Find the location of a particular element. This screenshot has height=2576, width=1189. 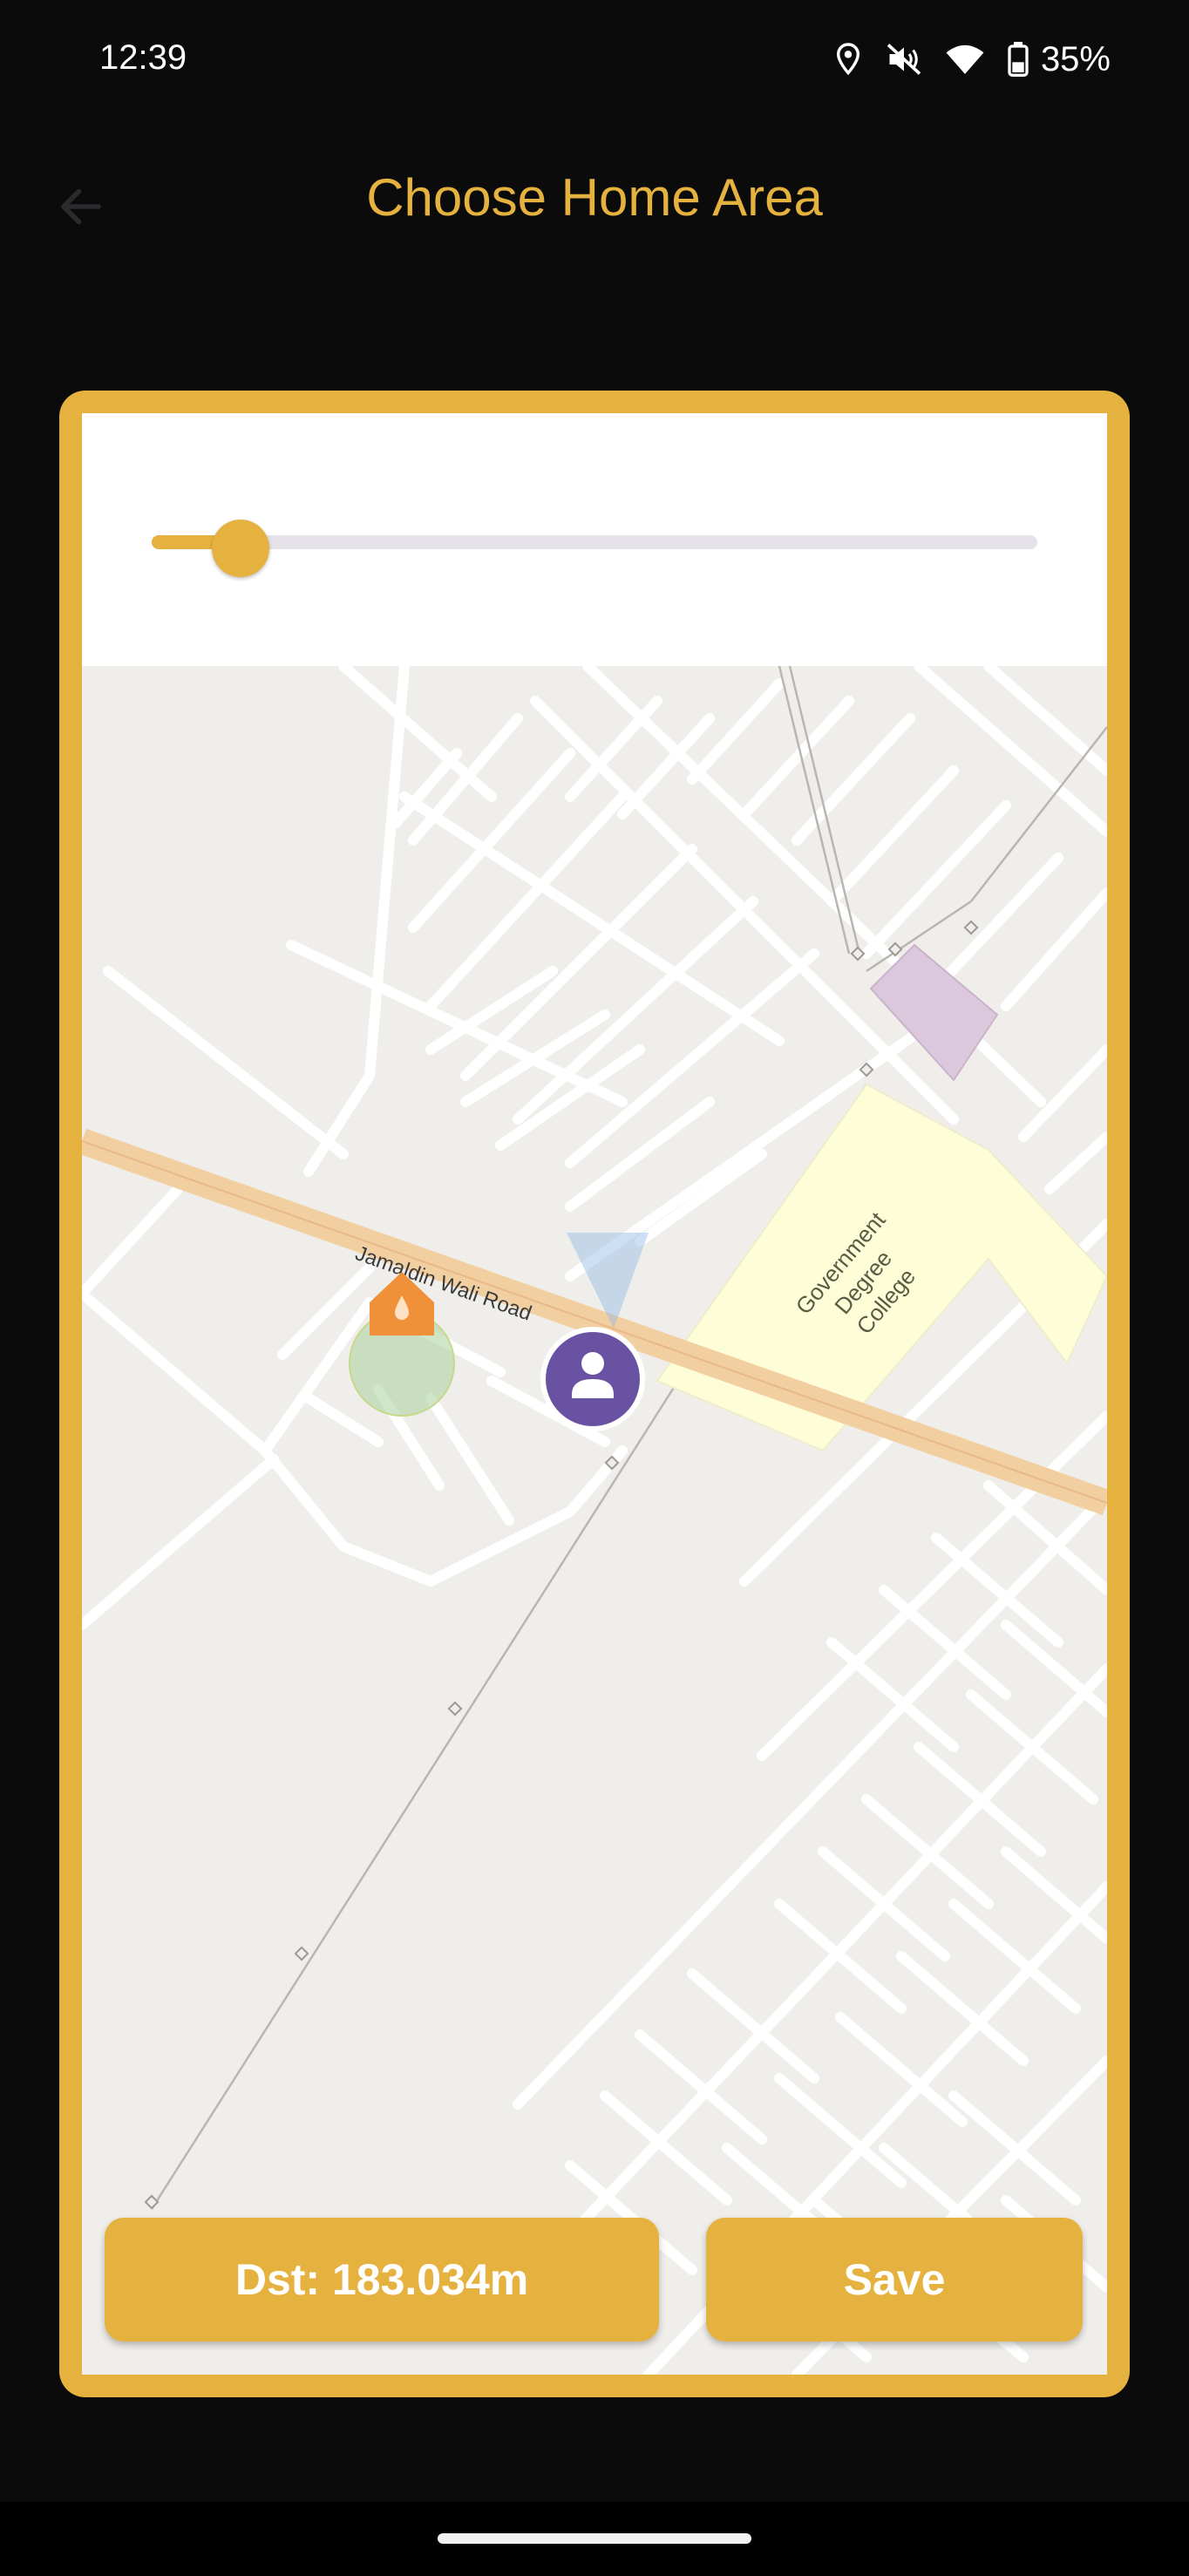

status-bar: 12:39 35% is located at coordinates (594, 61).